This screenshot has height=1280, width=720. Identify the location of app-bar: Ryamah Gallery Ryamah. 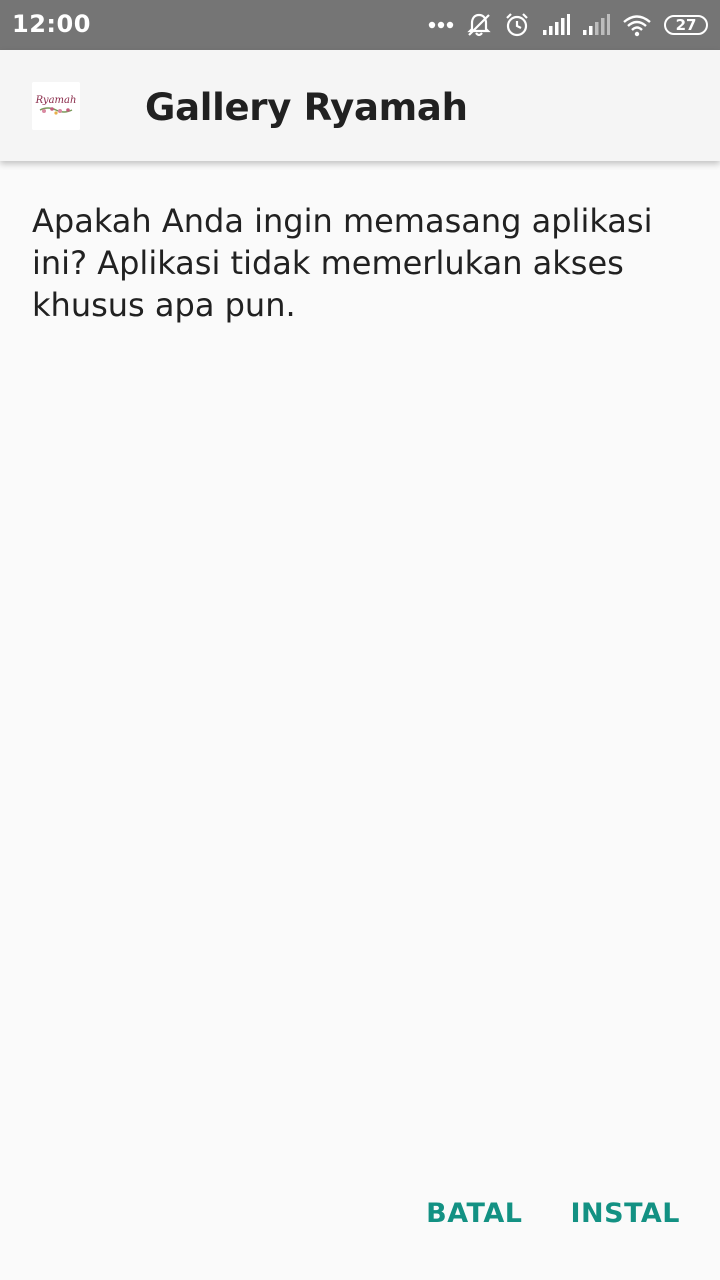
(360, 105).